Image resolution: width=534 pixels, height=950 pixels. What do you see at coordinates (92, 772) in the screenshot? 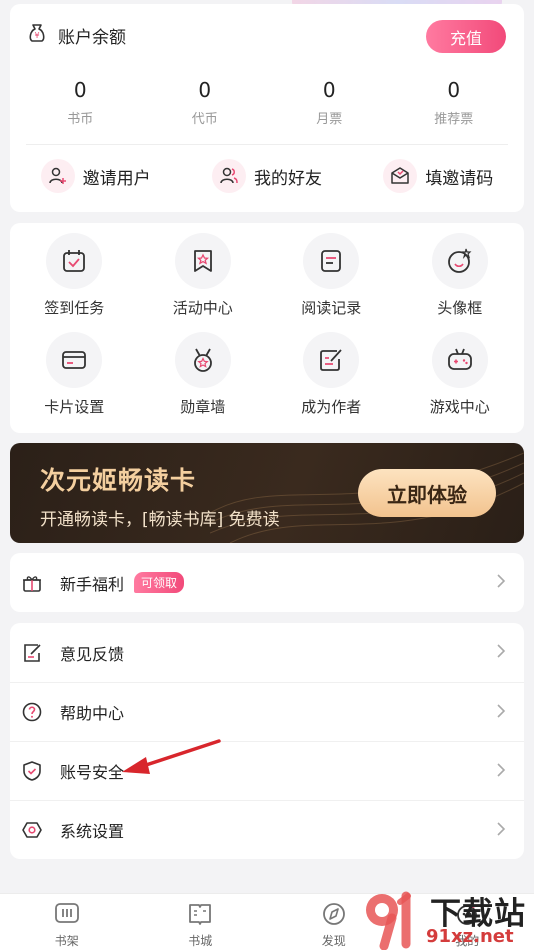
I see `menu-item-label: 账号安全` at bounding box center [92, 772].